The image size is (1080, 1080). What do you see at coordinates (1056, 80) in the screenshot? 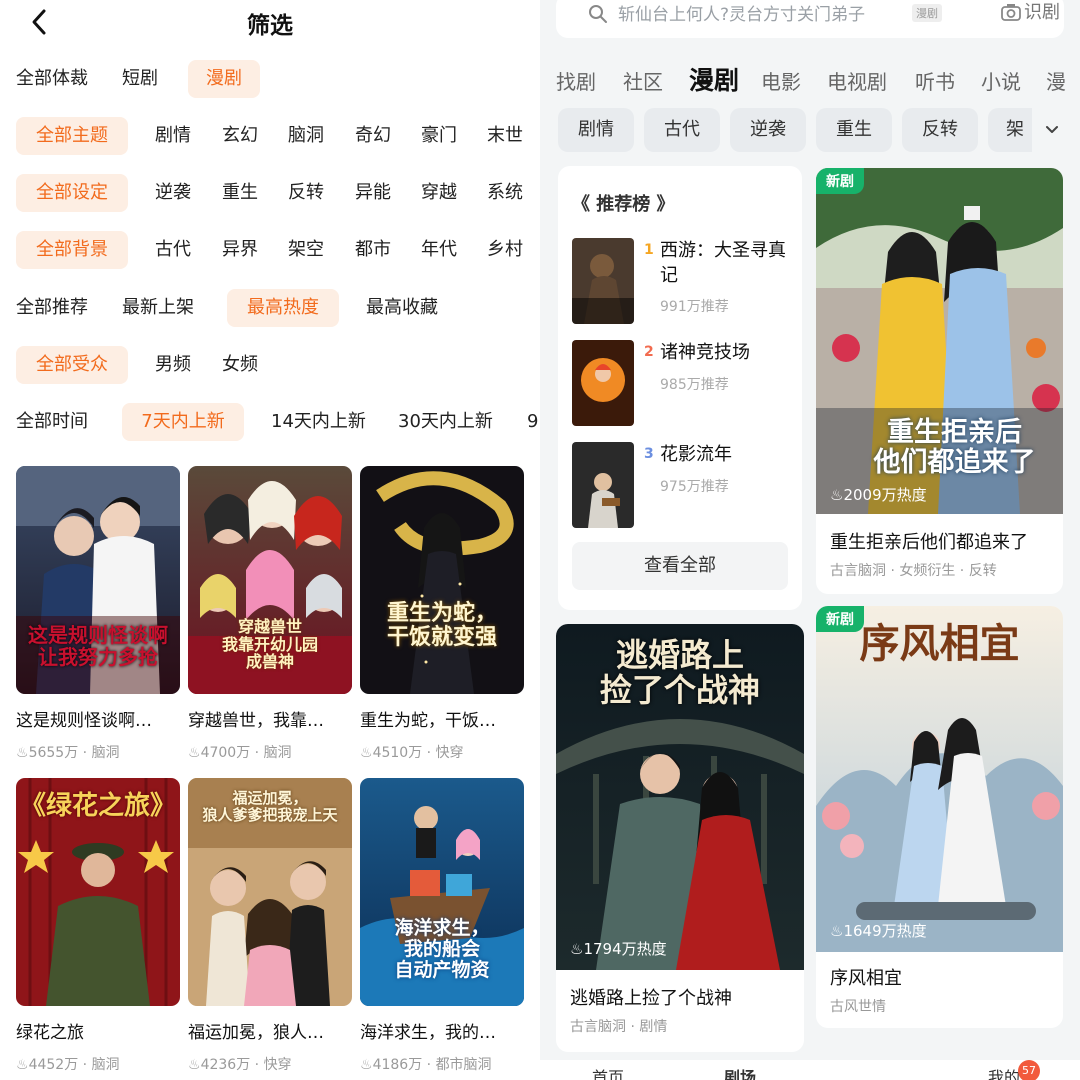
I see `tab-comic: 漫` at bounding box center [1056, 80].